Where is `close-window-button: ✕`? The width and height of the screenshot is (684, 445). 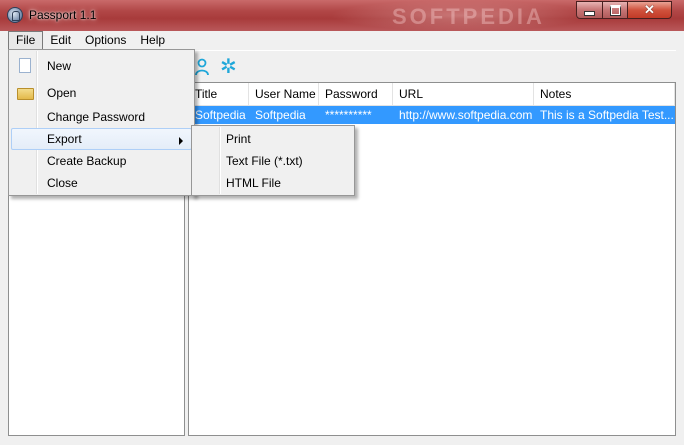
close-window-button: ✕ is located at coordinates (649, 10).